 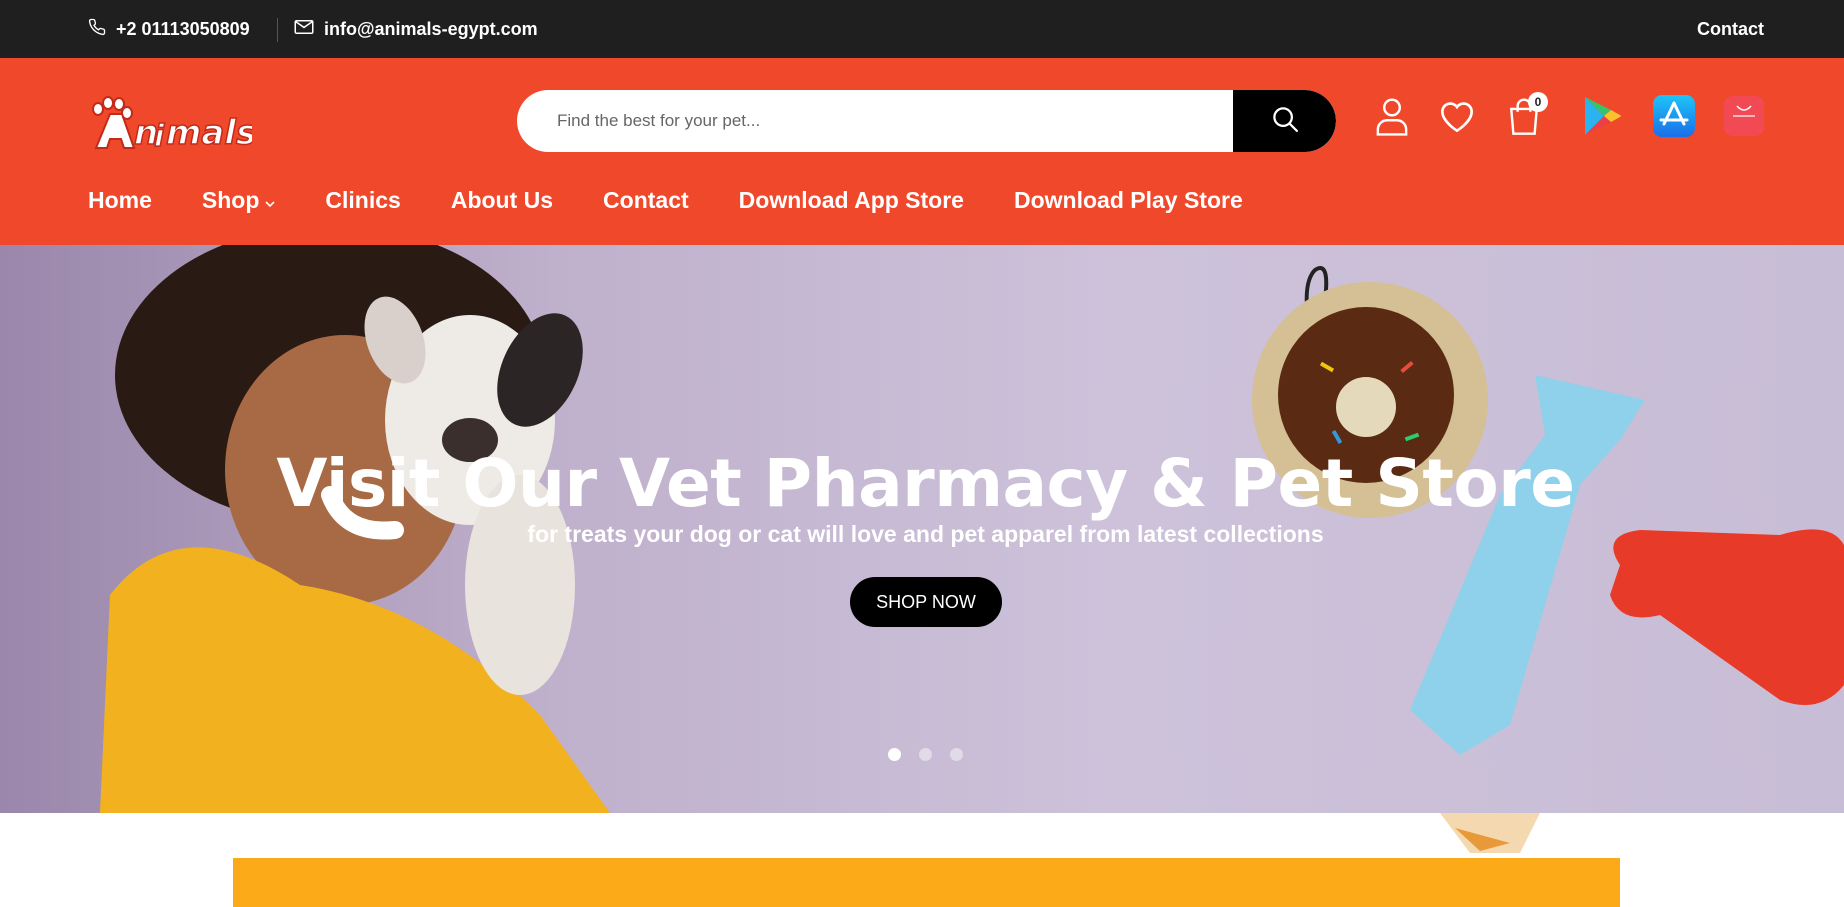 What do you see at coordinates (183, 28) in the screenshot?
I see `phone-number: +2 01113050809` at bounding box center [183, 28].